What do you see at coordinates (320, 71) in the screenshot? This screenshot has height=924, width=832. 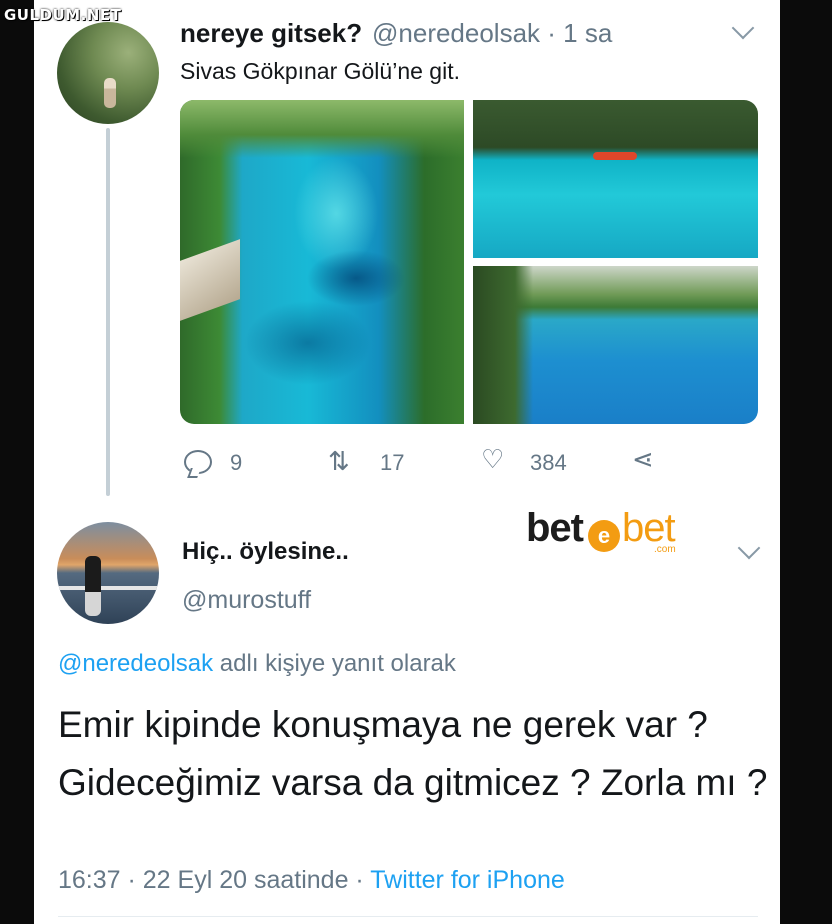 I see `tweet-text: Sivas Gökpınar Gölü’ne git.` at bounding box center [320, 71].